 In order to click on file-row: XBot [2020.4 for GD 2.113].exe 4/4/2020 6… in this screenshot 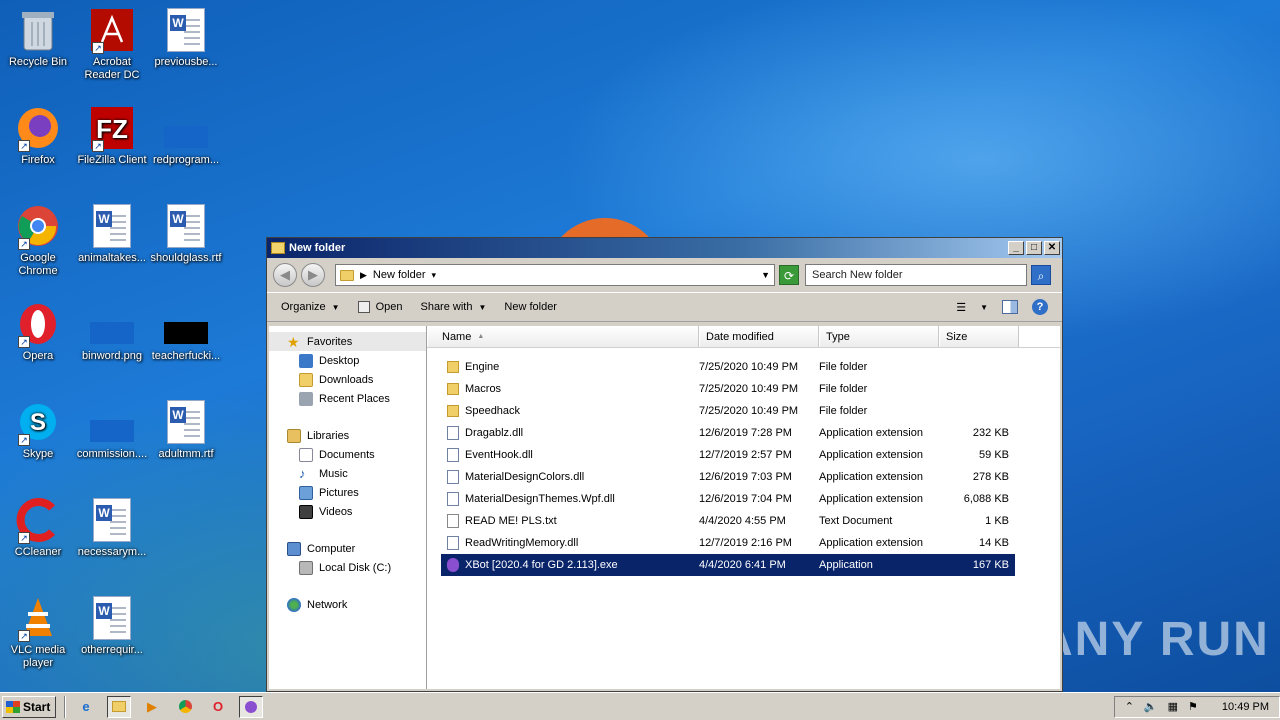, I will do `click(728, 565)`.